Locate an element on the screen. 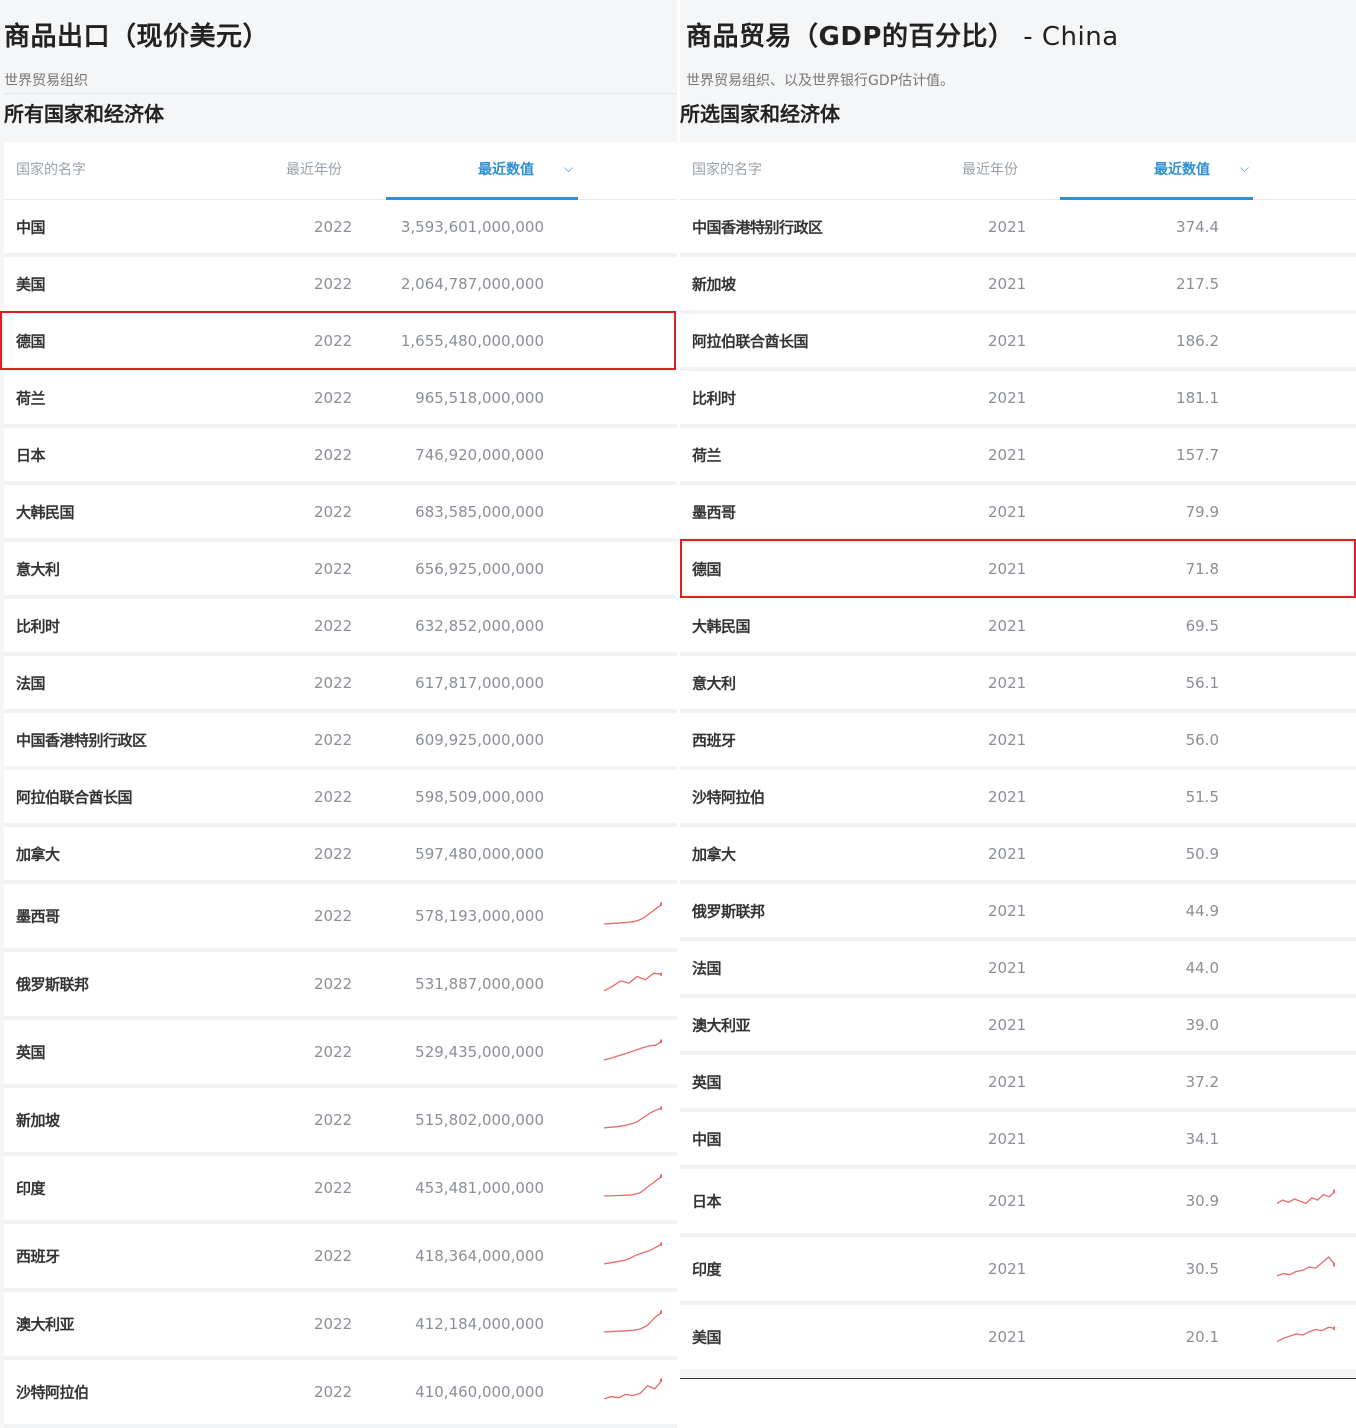 The height and width of the screenshot is (1428, 1356). table-row: 日本 2021 30.9 is located at coordinates (1018, 1203).